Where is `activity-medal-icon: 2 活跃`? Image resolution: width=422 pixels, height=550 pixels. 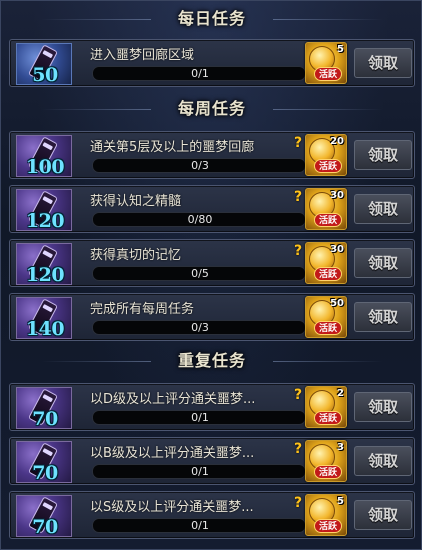
activity-medal-icon: 2 活跃 is located at coordinates (326, 407).